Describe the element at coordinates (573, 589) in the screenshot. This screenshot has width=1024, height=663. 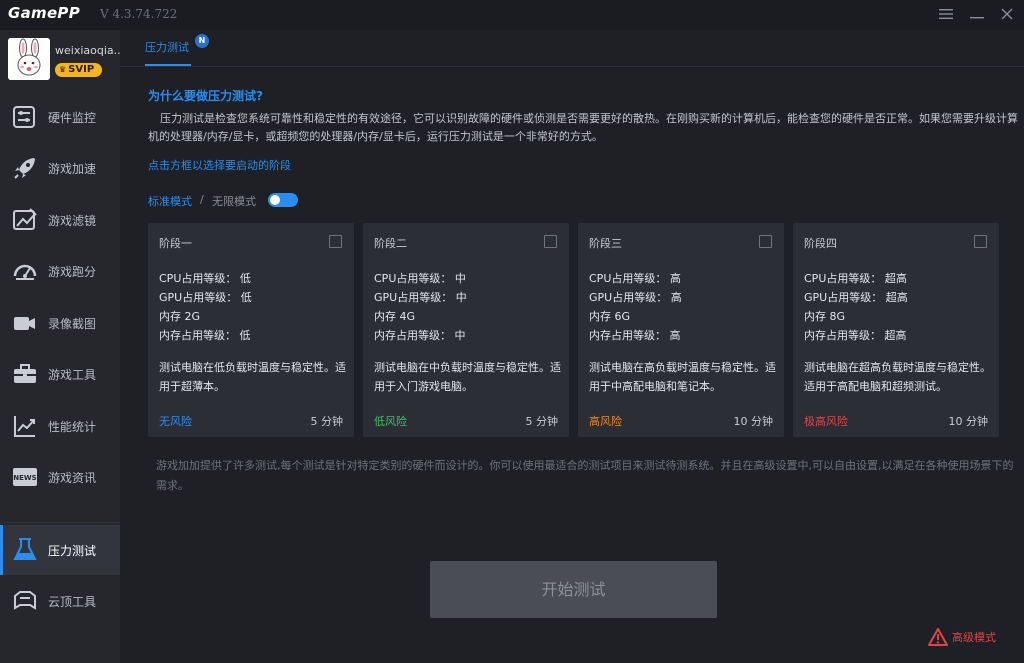
I see `start-test-button: 开始测试` at that location.